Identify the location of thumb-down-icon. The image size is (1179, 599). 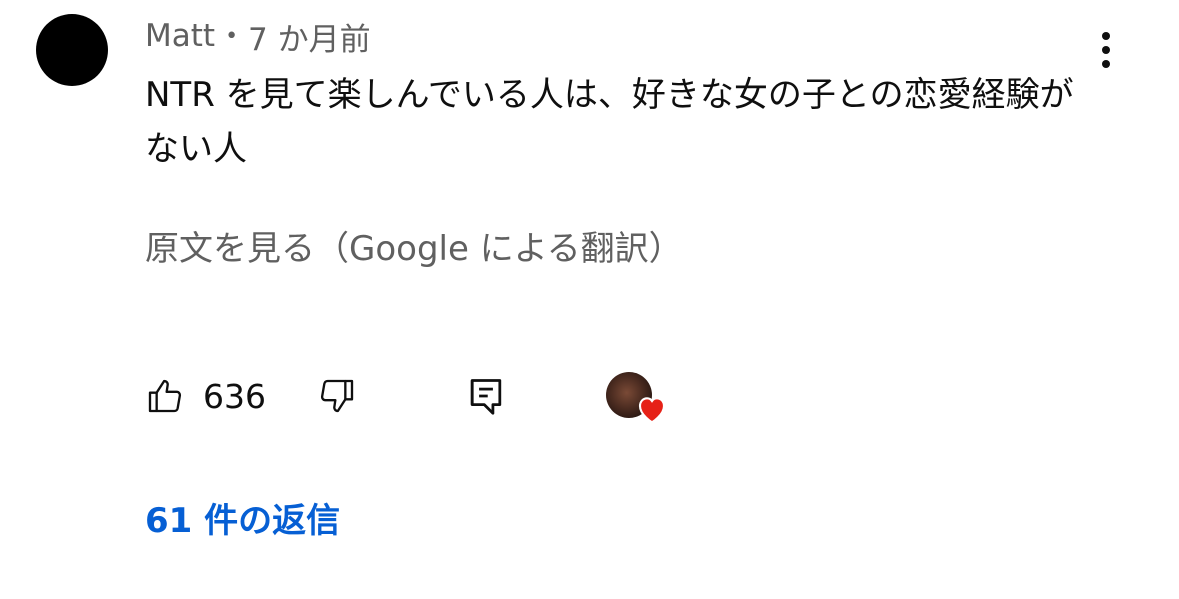
(337, 396).